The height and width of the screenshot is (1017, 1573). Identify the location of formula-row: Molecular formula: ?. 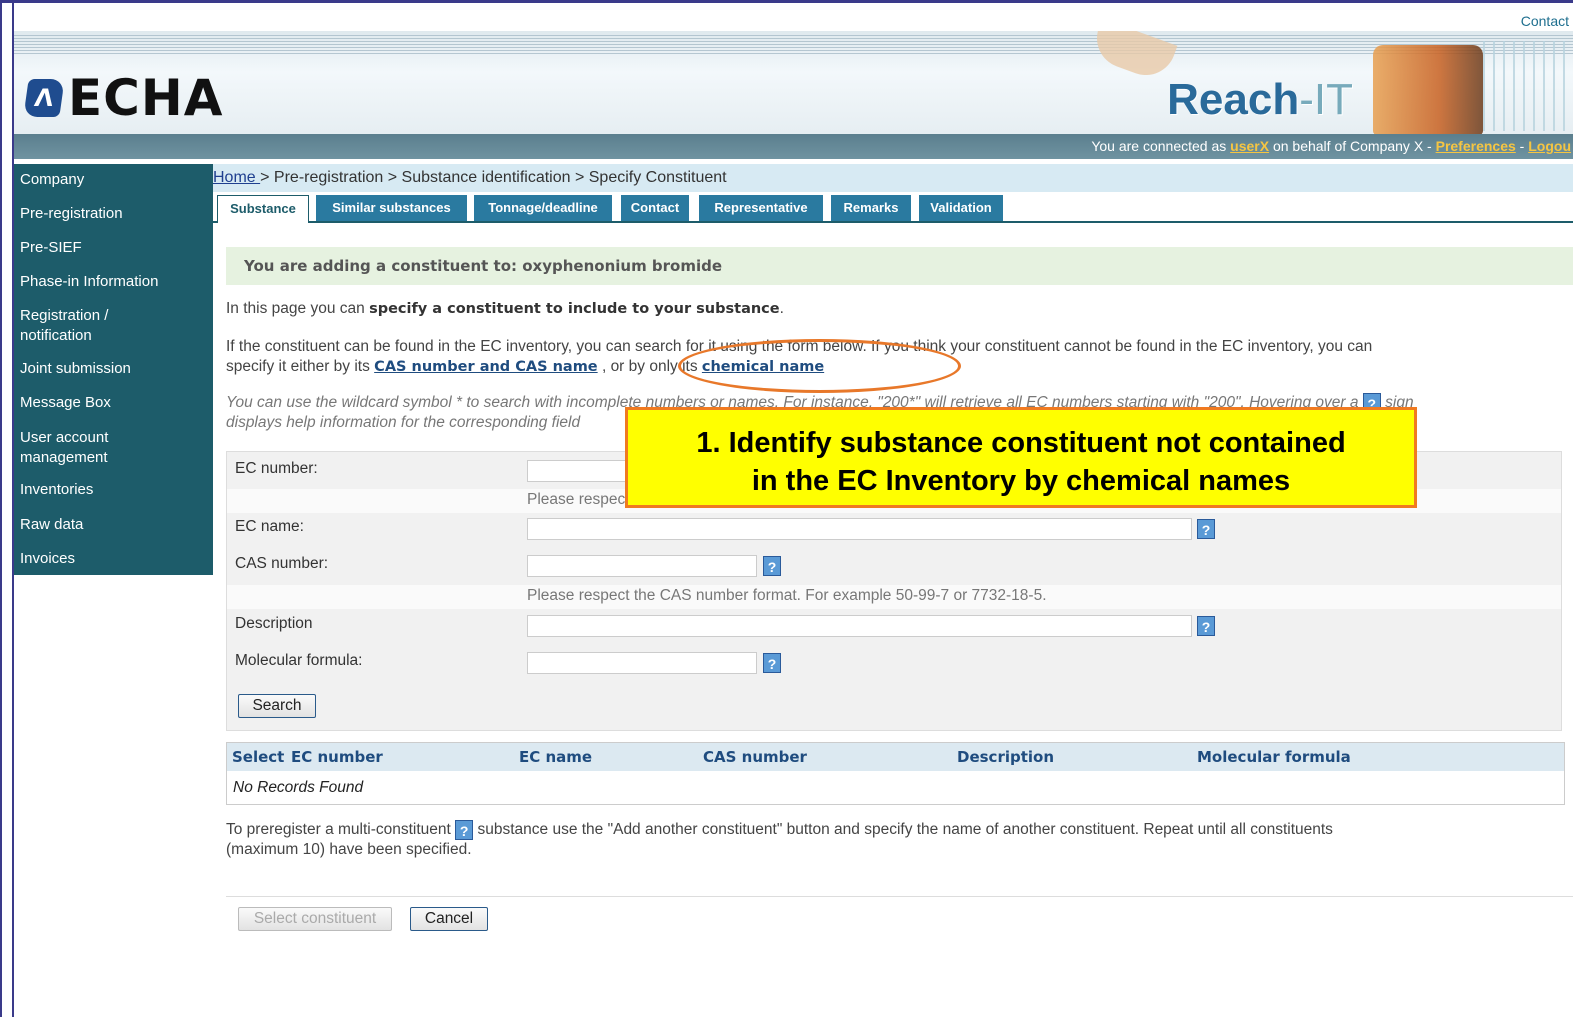
(894, 667).